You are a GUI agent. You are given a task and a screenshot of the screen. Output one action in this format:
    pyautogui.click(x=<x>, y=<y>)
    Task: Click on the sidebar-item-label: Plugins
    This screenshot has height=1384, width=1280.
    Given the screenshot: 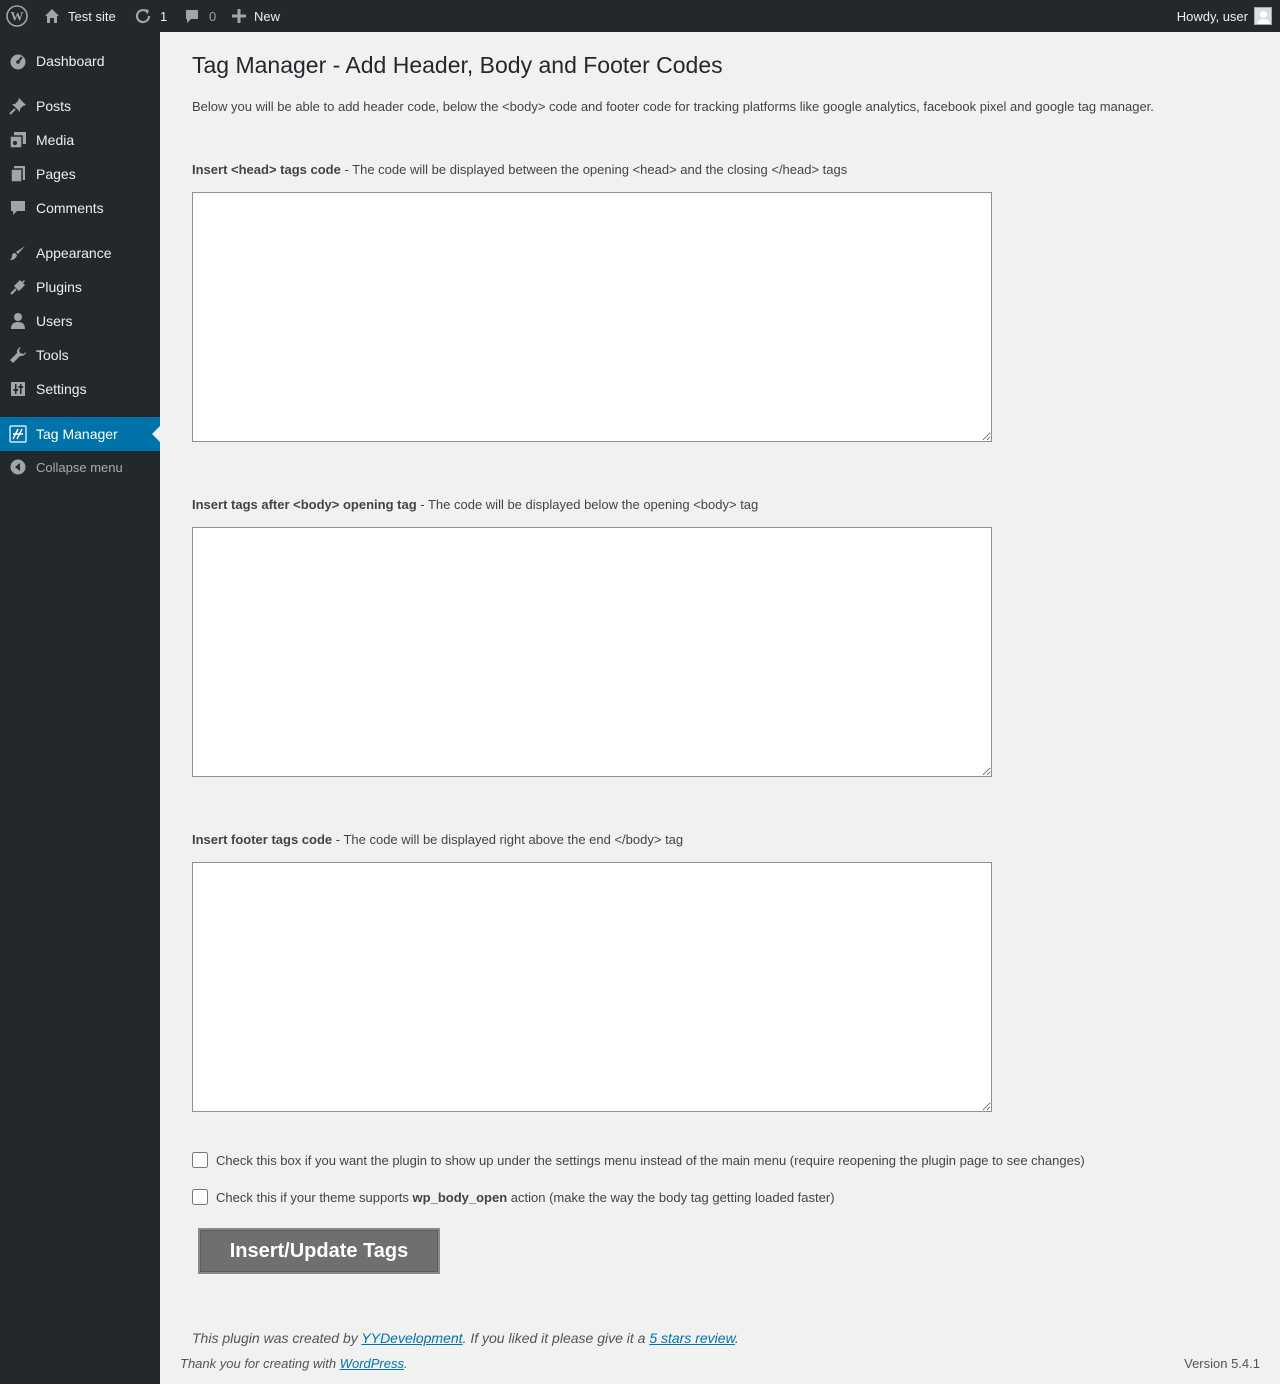 What is the action you would take?
    pyautogui.click(x=59, y=287)
    